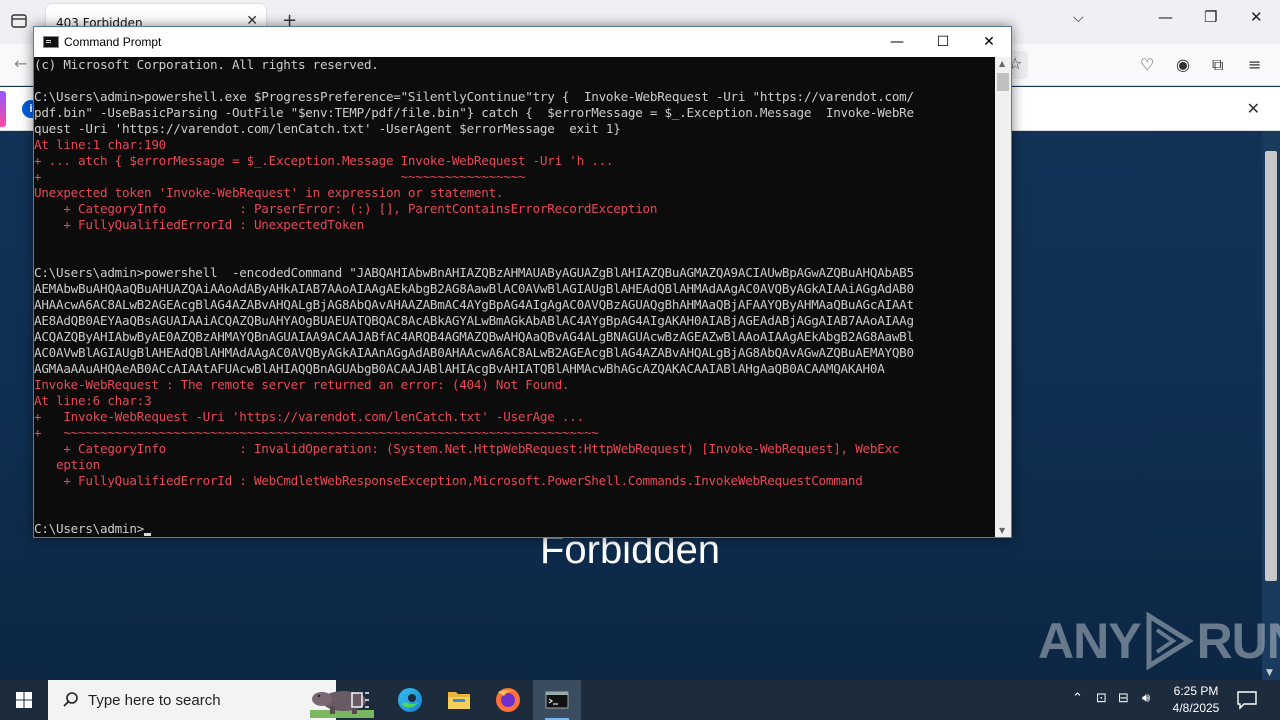  Describe the element at coordinates (154, 700) in the screenshot. I see `search-placeholder: Type here to search` at that location.